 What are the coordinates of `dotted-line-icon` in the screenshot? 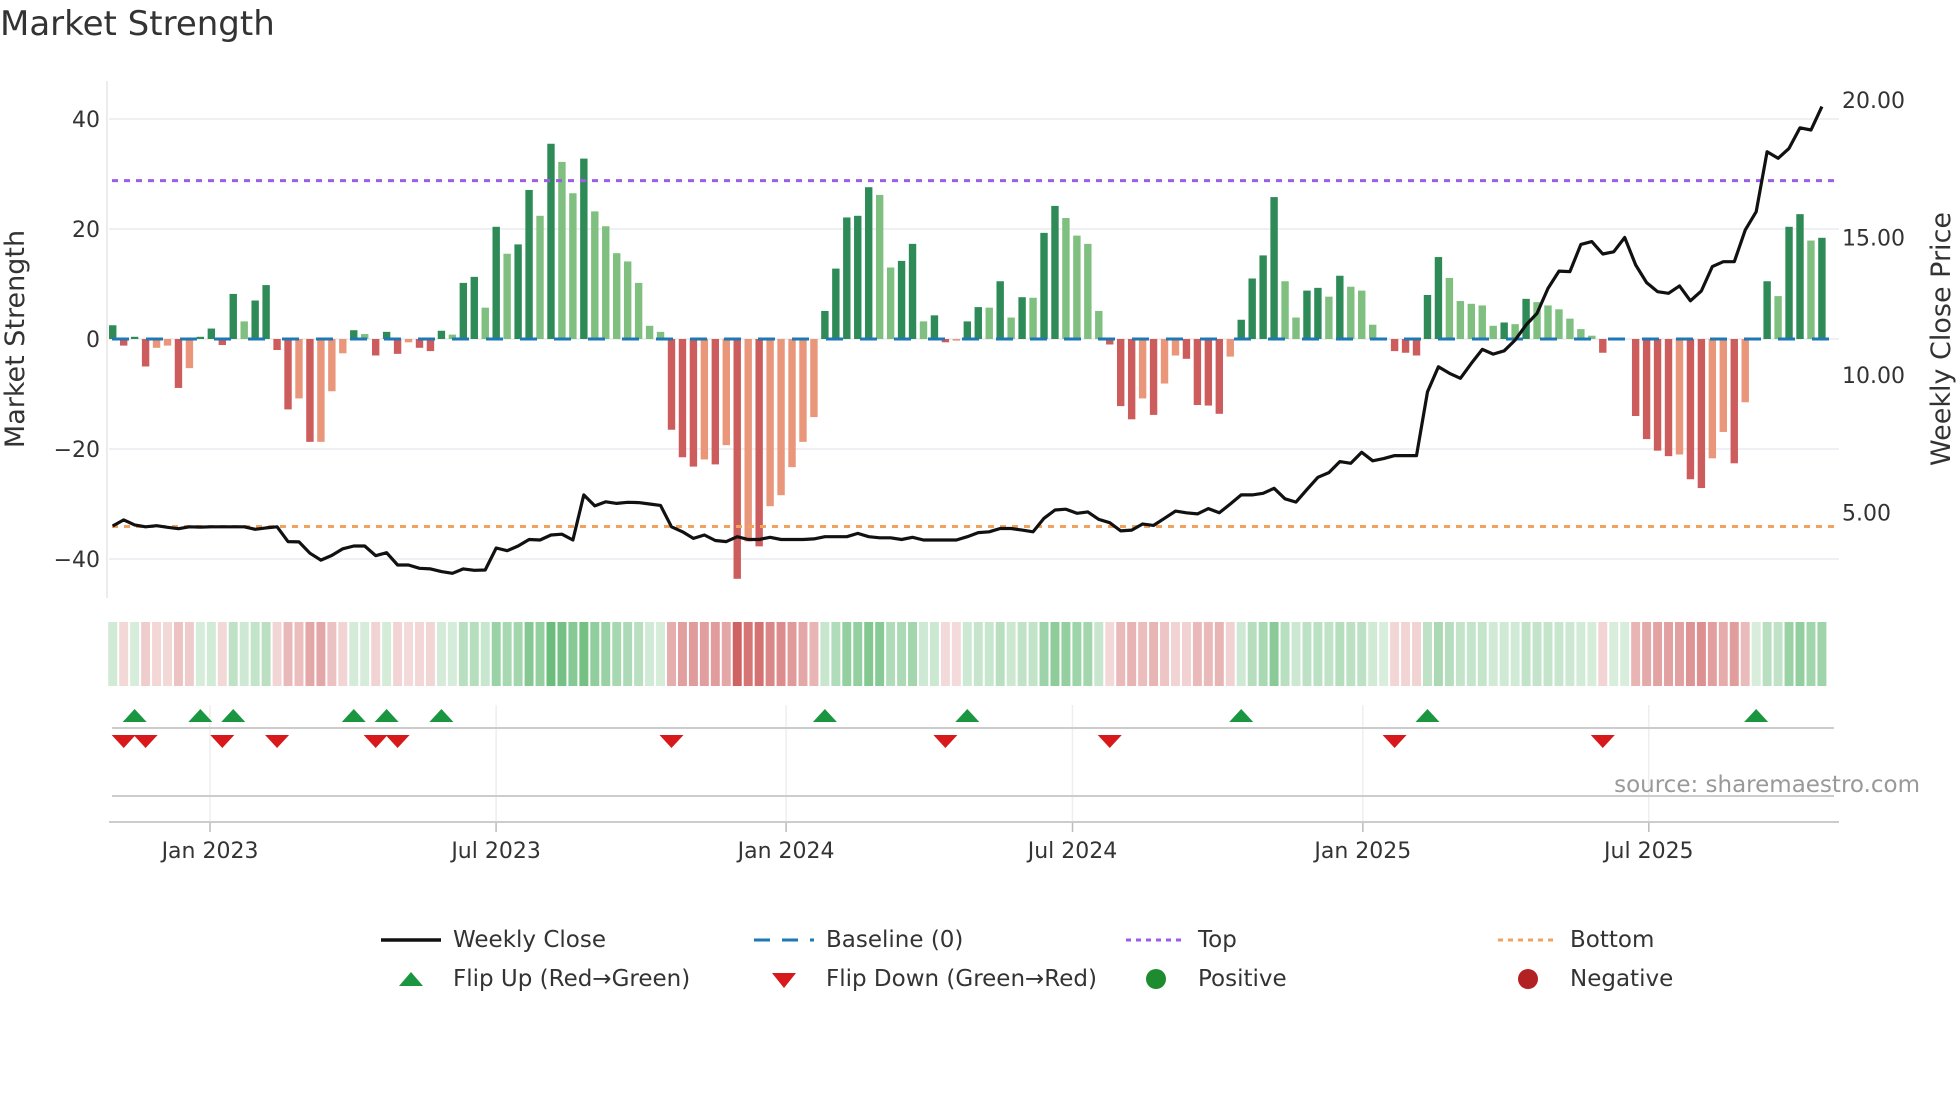 It's located at (1156, 940).